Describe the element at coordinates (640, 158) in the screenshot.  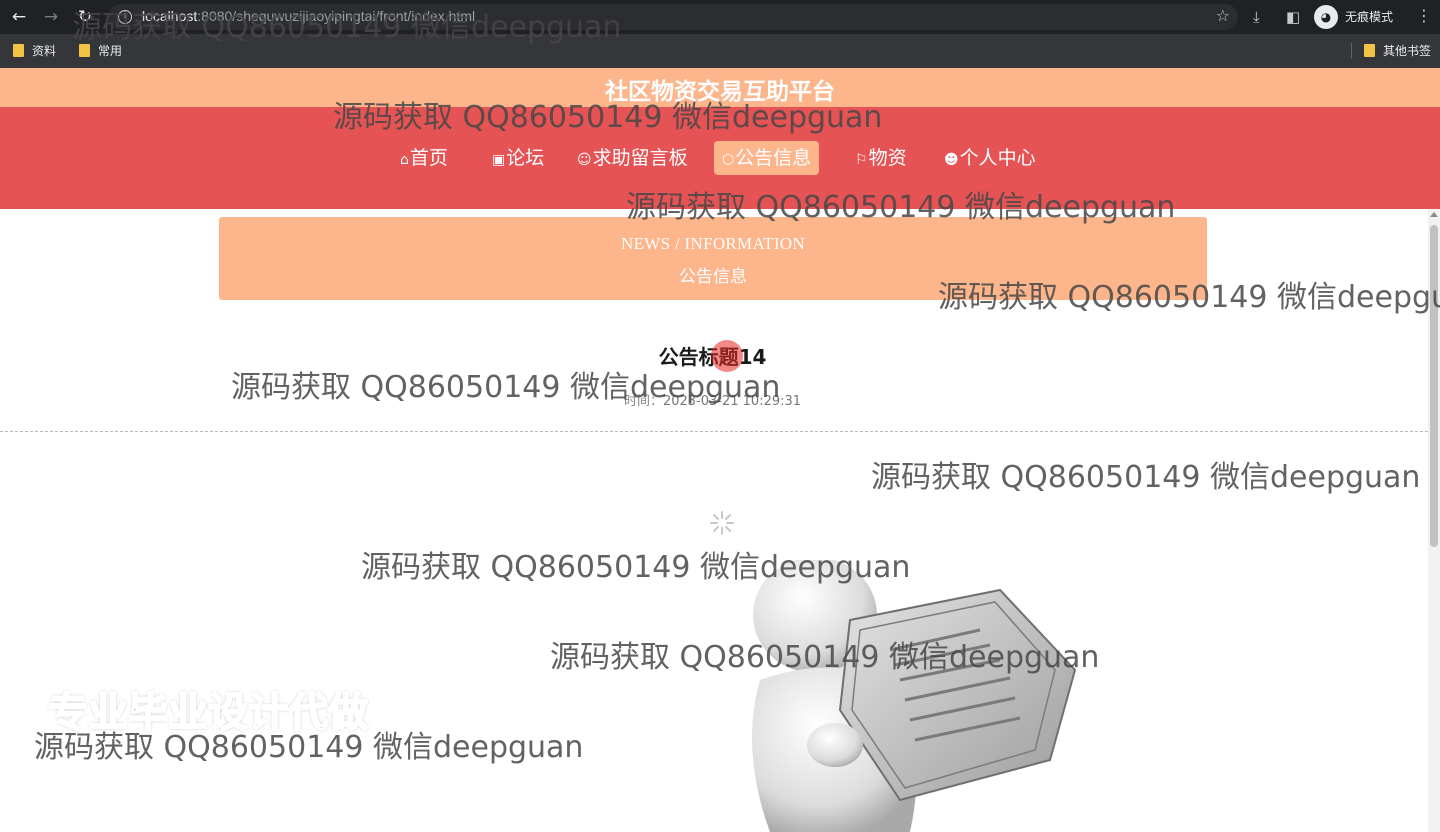
I see `nav-label: 求助留言板` at that location.